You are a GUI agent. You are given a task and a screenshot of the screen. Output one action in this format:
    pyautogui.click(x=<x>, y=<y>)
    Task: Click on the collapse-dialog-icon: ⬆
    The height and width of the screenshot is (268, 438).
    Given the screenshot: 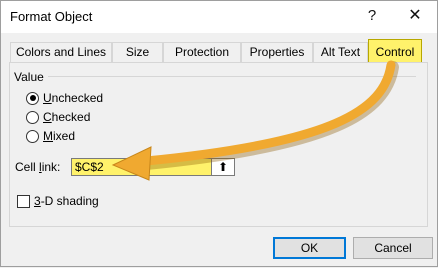 What is the action you would take?
    pyautogui.click(x=223, y=167)
    